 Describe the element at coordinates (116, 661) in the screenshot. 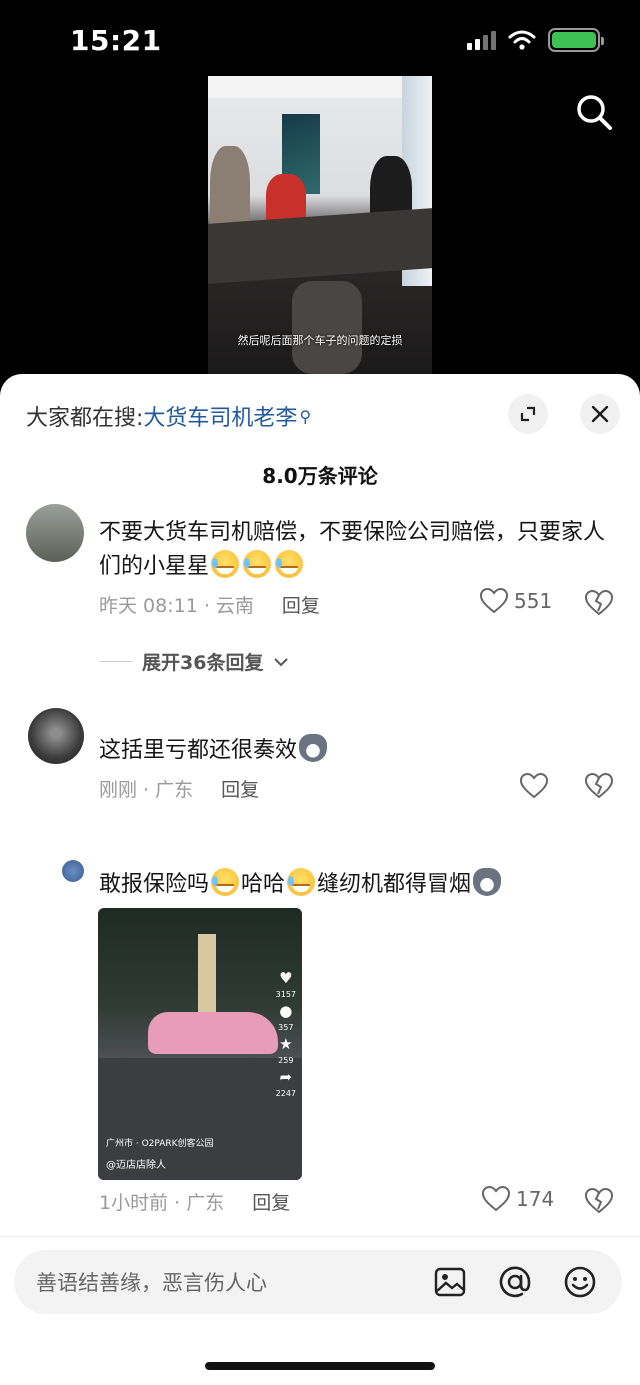

I see `divider-line` at that location.